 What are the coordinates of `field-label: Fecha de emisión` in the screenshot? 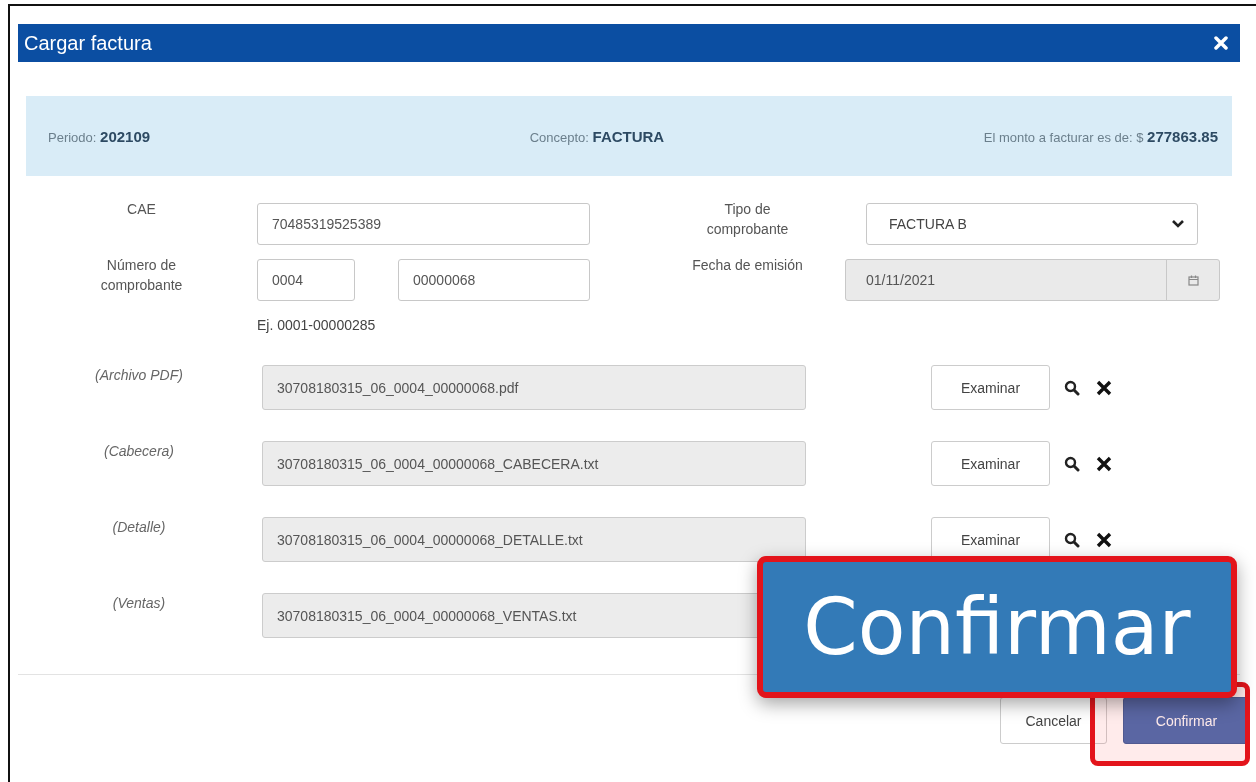 It's located at (747, 265).